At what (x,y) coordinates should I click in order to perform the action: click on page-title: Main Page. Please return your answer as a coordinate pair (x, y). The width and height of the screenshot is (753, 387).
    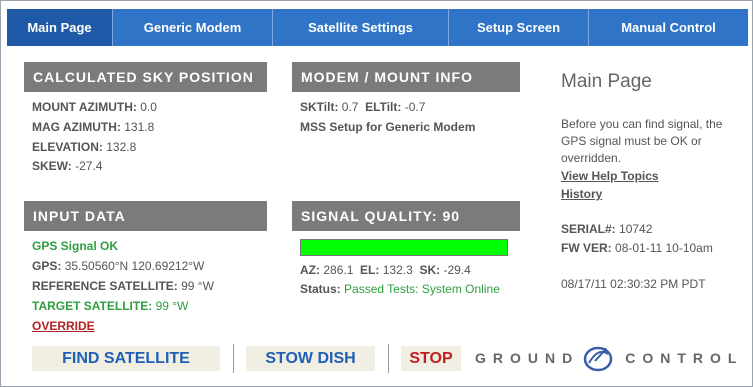
    Looking at the image, I should click on (606, 81).